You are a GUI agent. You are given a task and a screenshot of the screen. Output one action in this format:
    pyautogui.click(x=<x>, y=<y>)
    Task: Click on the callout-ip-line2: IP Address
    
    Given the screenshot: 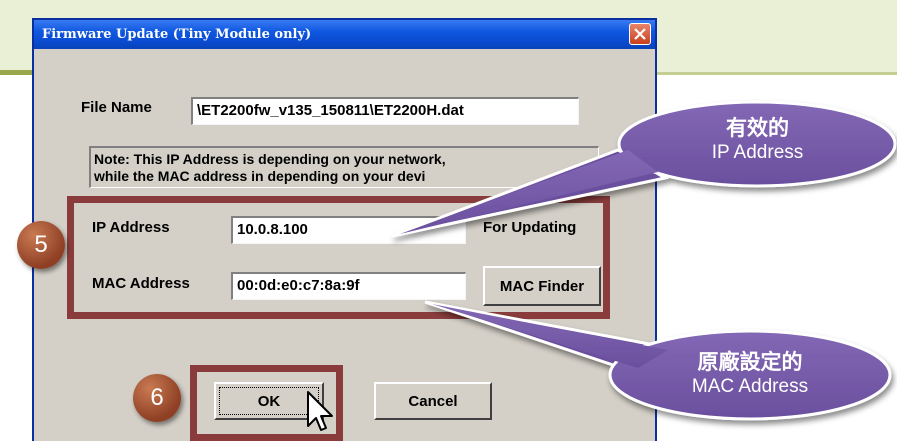 What is the action you would take?
    pyautogui.click(x=757, y=152)
    